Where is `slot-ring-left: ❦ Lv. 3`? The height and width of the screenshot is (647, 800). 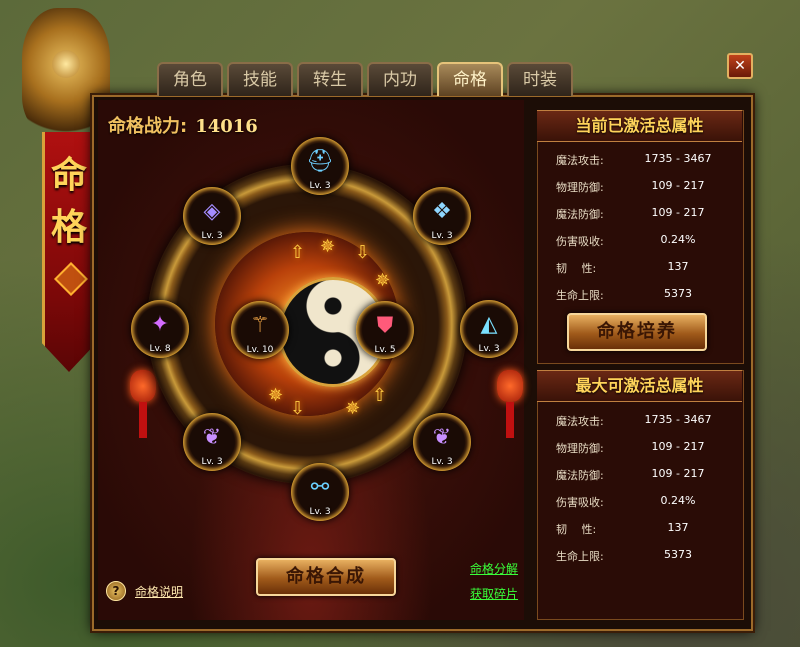
slot-ring-left: ❦ Lv. 3 is located at coordinates (212, 442).